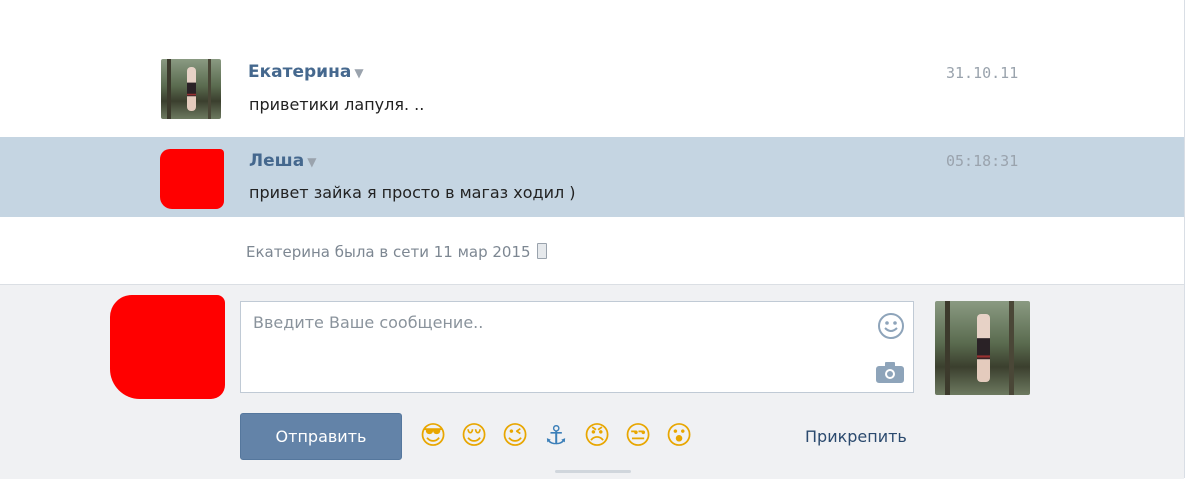 This screenshot has width=1200, height=479. What do you see at coordinates (1184, 239) in the screenshot?
I see `page-right-border` at bounding box center [1184, 239].